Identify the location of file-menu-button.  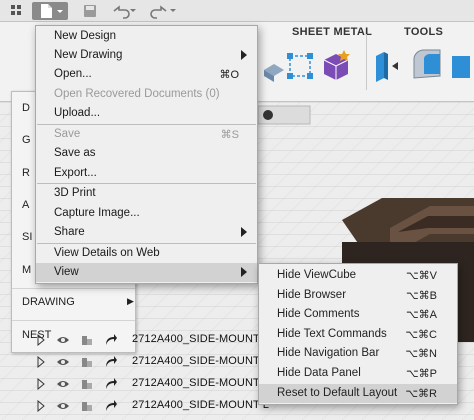
(50, 11).